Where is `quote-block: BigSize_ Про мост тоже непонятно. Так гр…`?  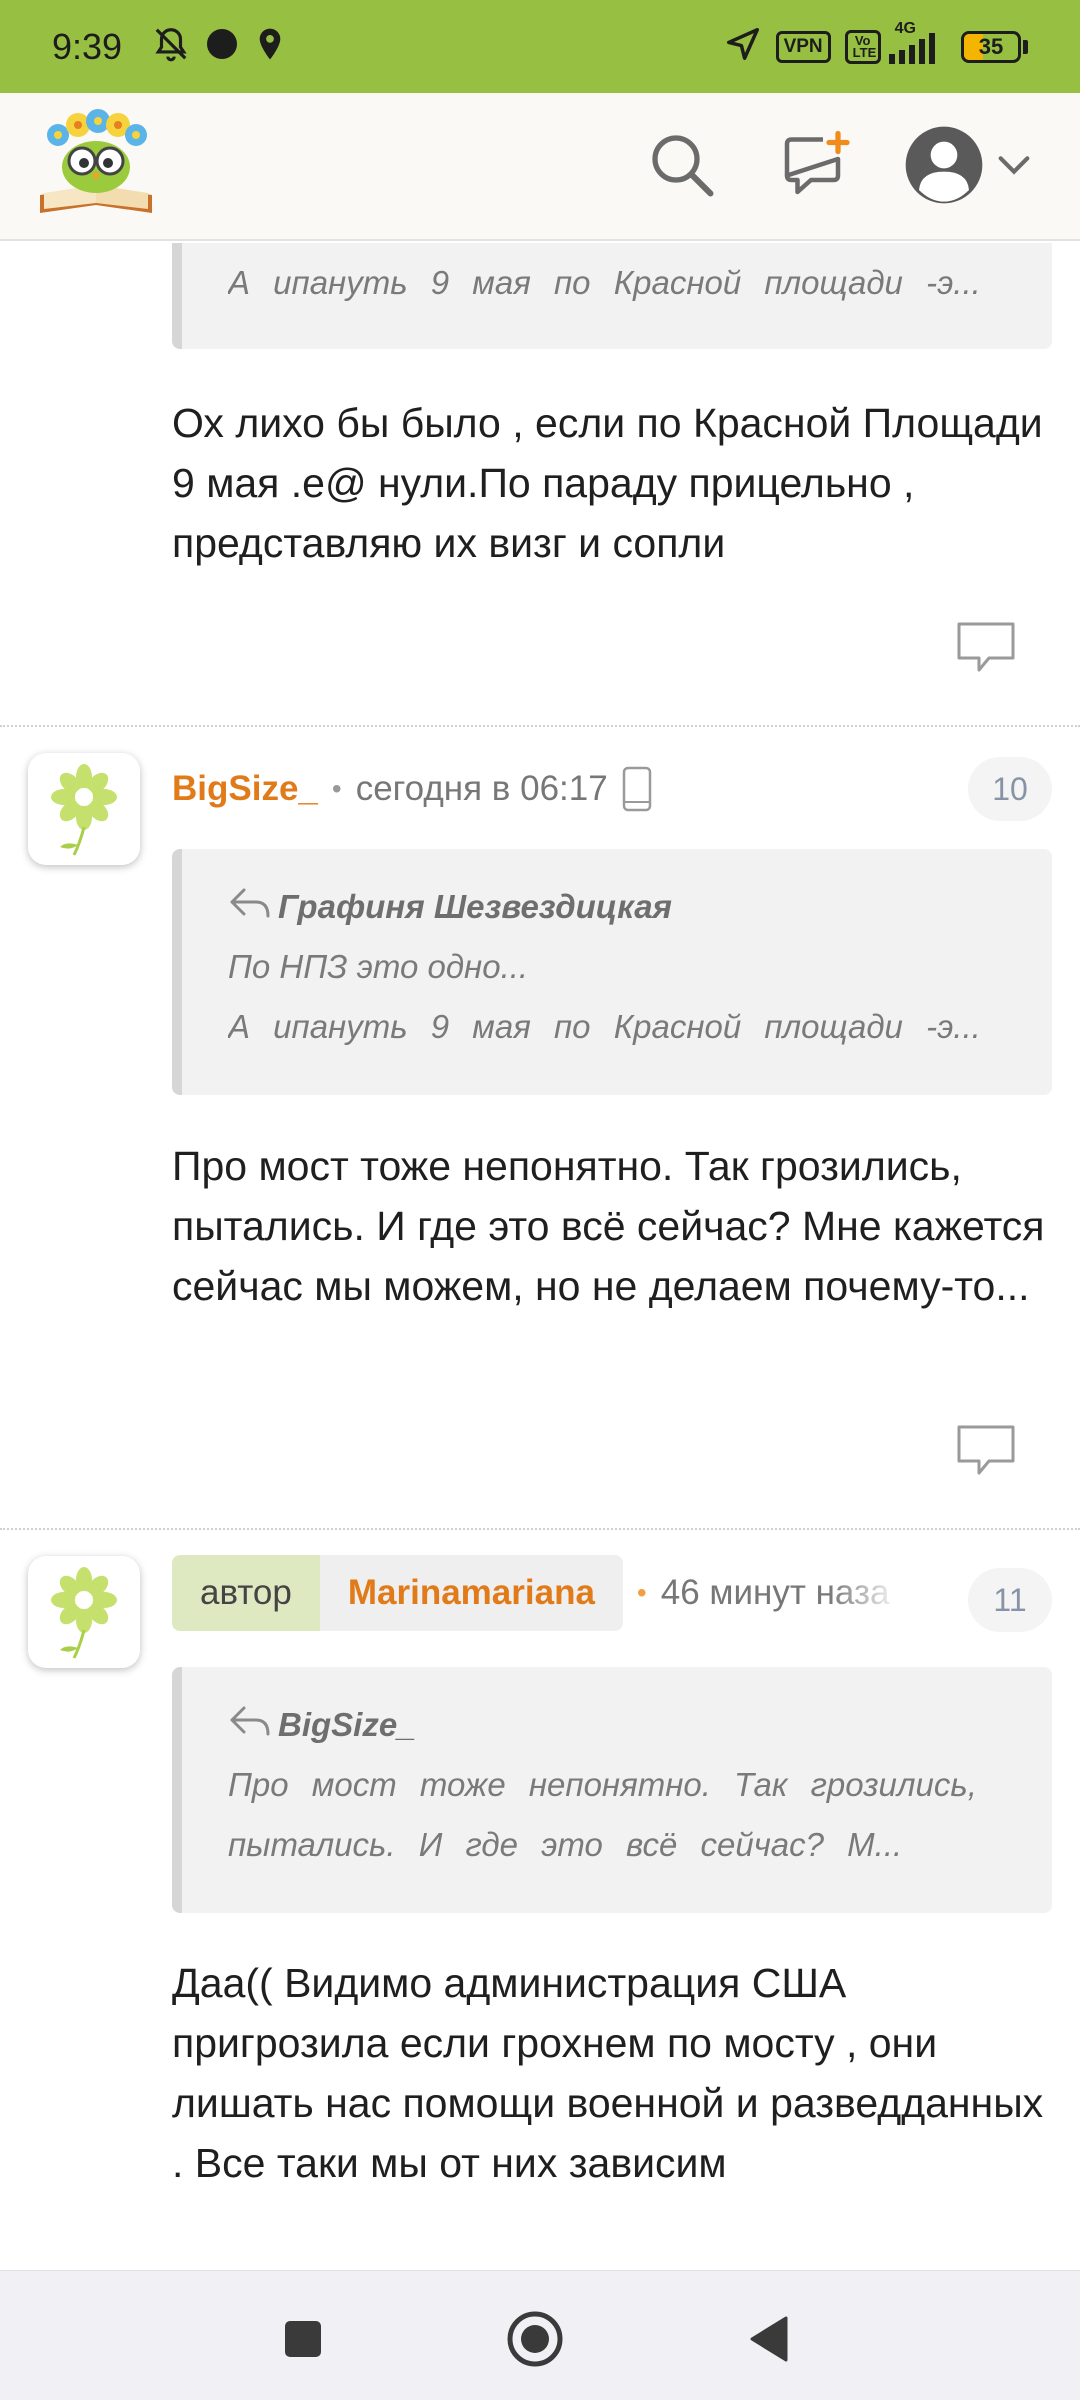
quote-block: BigSize_ Про мост тоже непонятно. Так гр… is located at coordinates (612, 1790).